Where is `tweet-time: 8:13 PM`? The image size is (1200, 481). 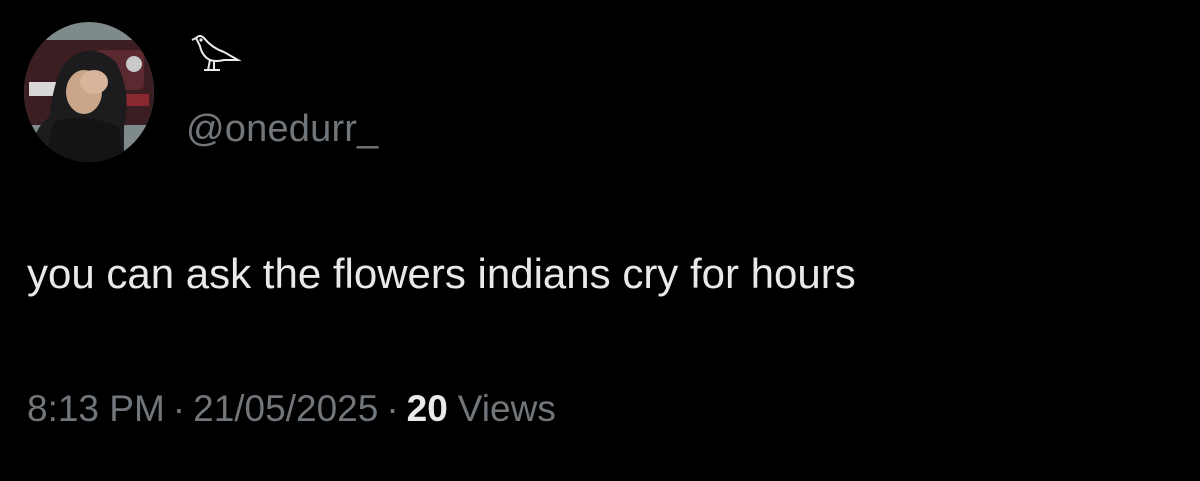 tweet-time: 8:13 PM is located at coordinates (96, 409).